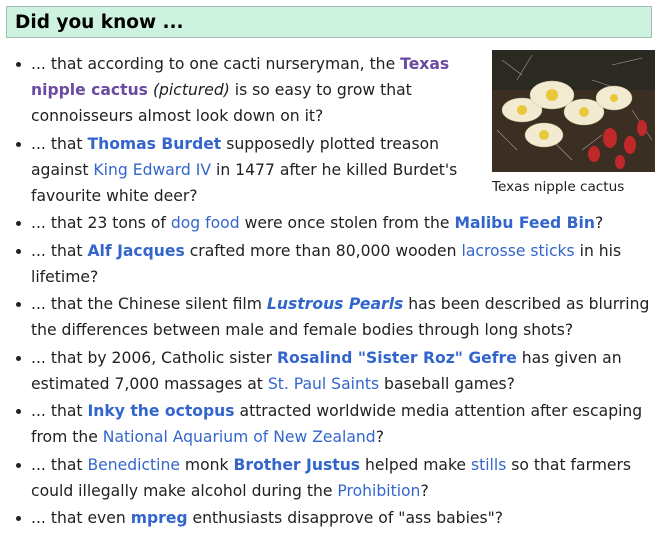 The height and width of the screenshot is (533, 661). I want to click on hook-link: Thomas Burdet, so click(154, 144).